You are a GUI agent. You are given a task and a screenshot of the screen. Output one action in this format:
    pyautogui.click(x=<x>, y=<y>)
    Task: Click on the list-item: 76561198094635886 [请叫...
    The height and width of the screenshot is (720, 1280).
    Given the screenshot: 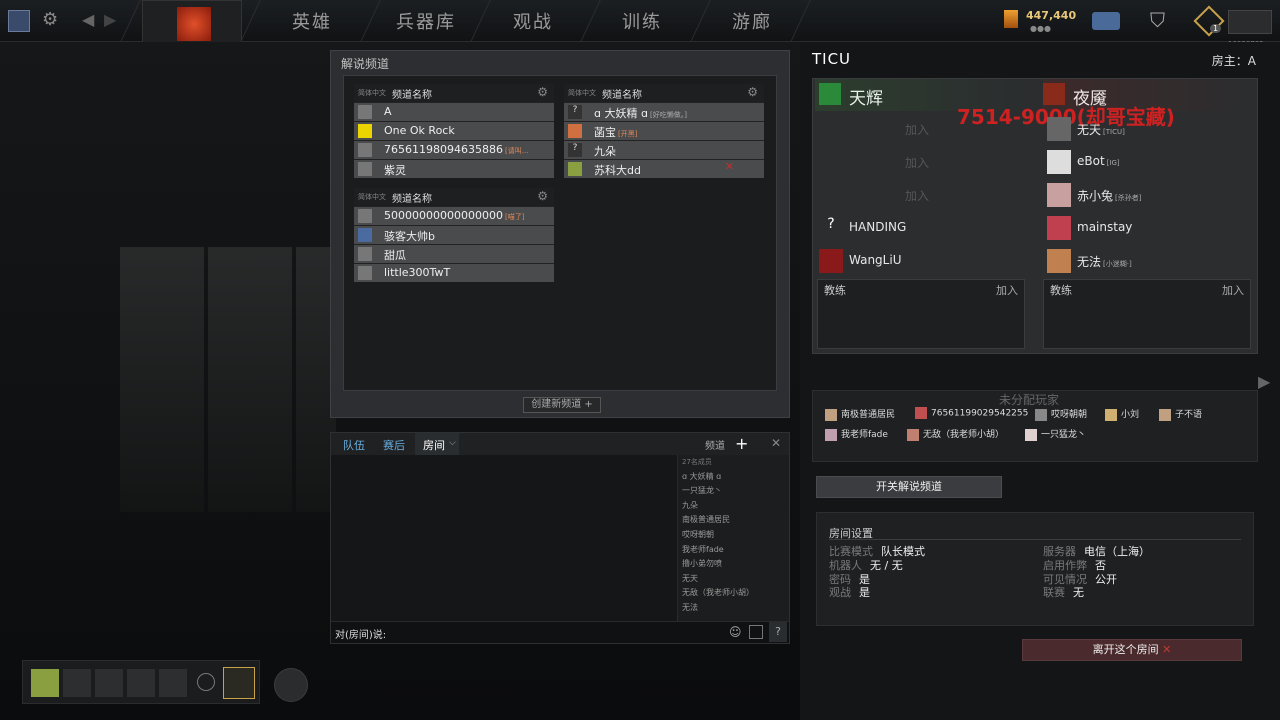 What is the action you would take?
    pyautogui.click(x=454, y=150)
    